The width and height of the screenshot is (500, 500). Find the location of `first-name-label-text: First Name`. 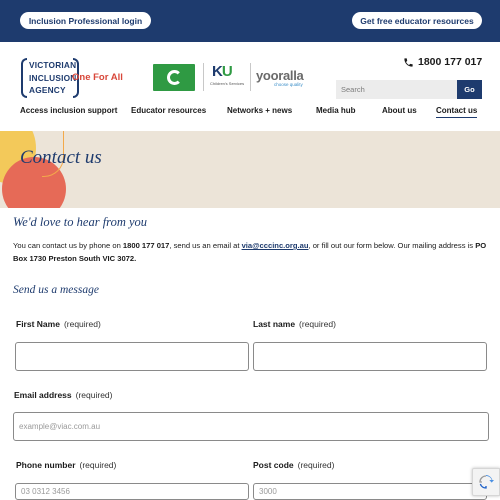

first-name-label-text: First Name is located at coordinates (38, 324).